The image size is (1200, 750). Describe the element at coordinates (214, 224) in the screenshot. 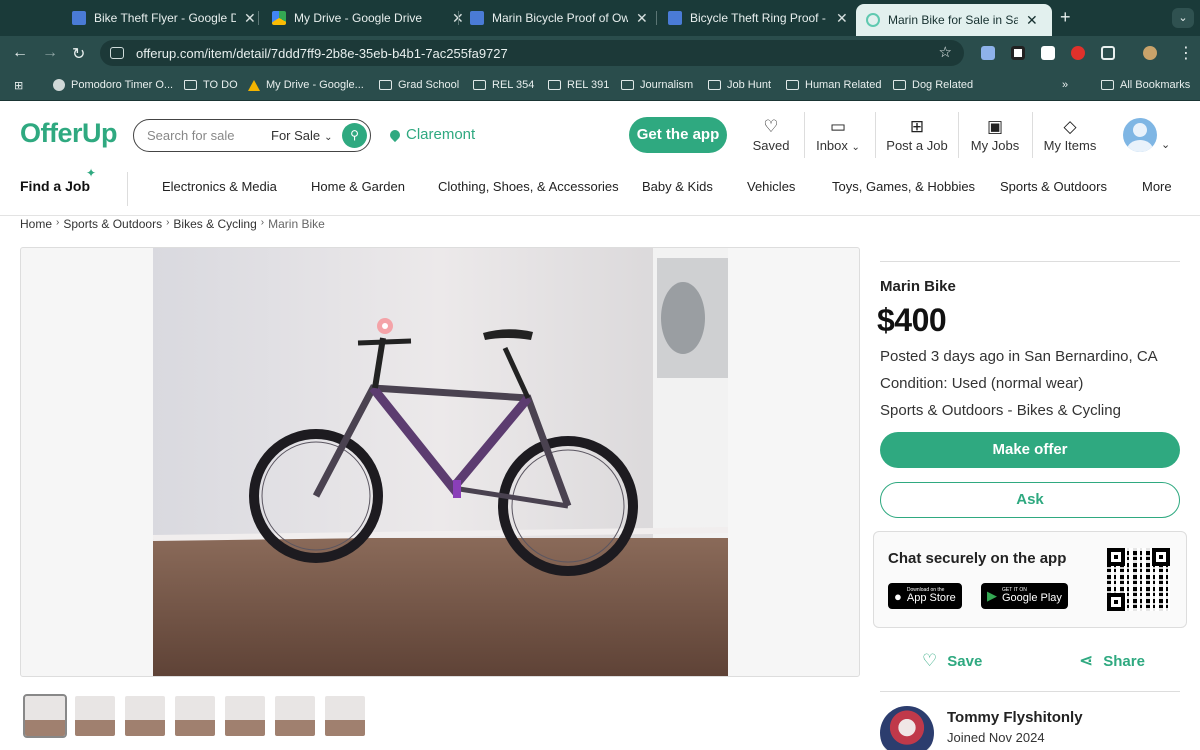

I see `breadcrumb-bikes-cycling: Bikes & Cycling` at that location.